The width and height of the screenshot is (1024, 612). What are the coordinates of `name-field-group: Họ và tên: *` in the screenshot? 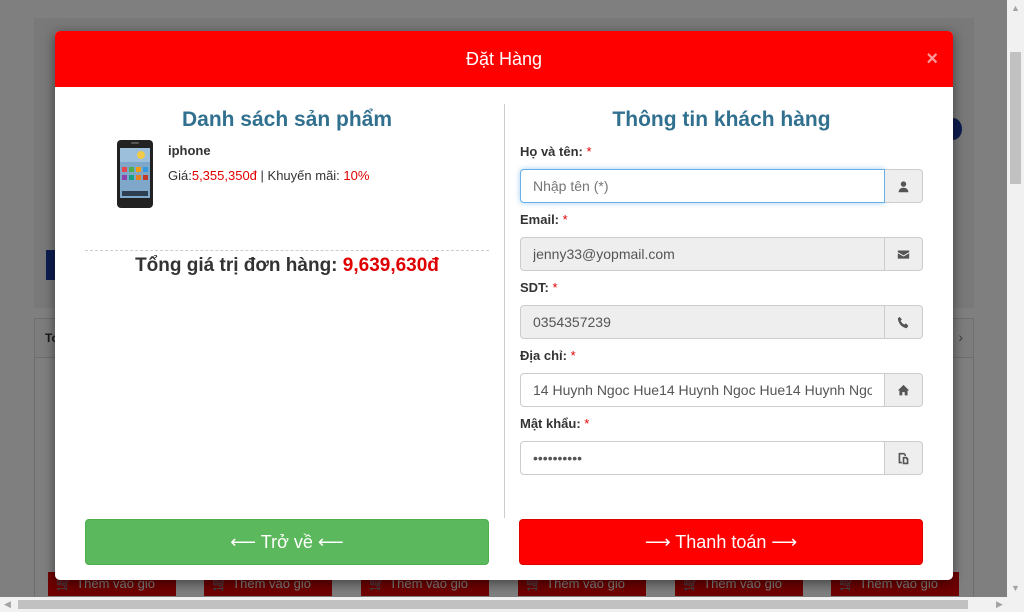 It's located at (721, 173).